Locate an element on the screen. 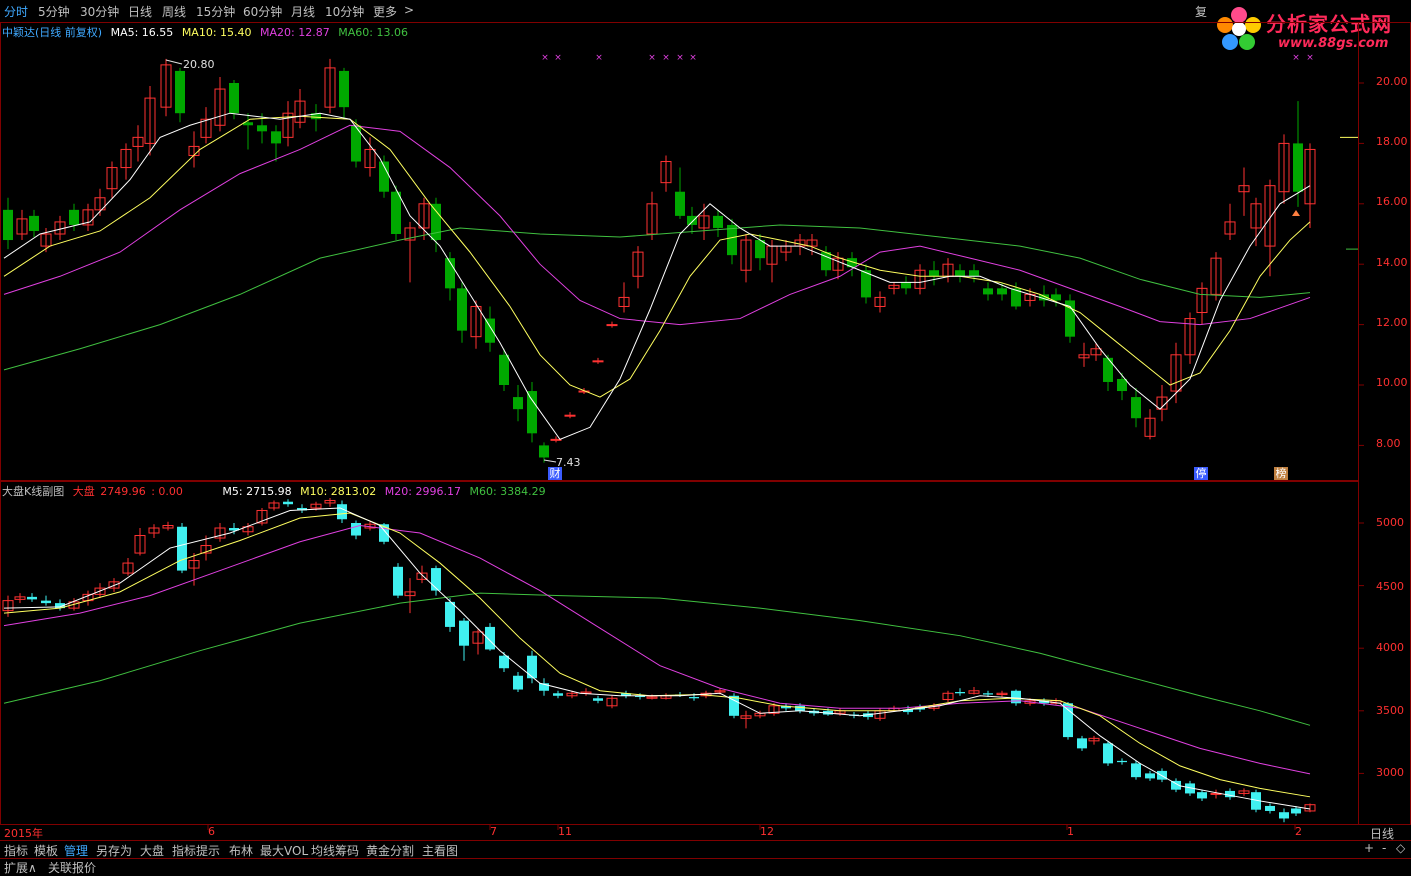  price-tick: 16.00 is located at coordinates (1392, 201).